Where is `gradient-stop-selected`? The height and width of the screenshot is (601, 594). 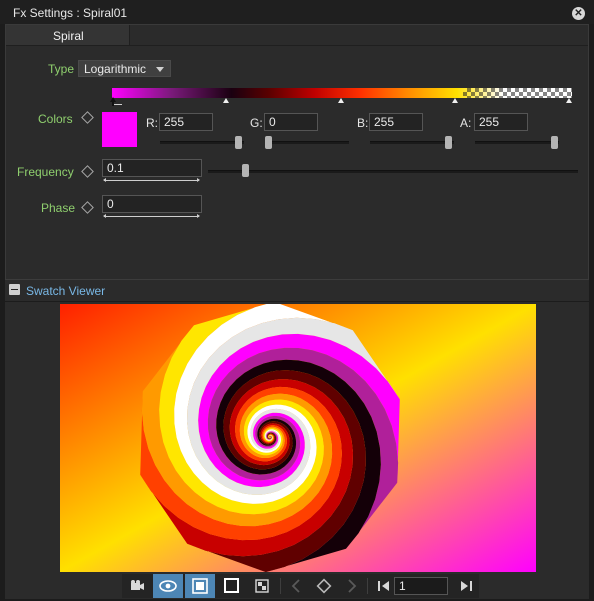 gradient-stop-selected is located at coordinates (116, 101).